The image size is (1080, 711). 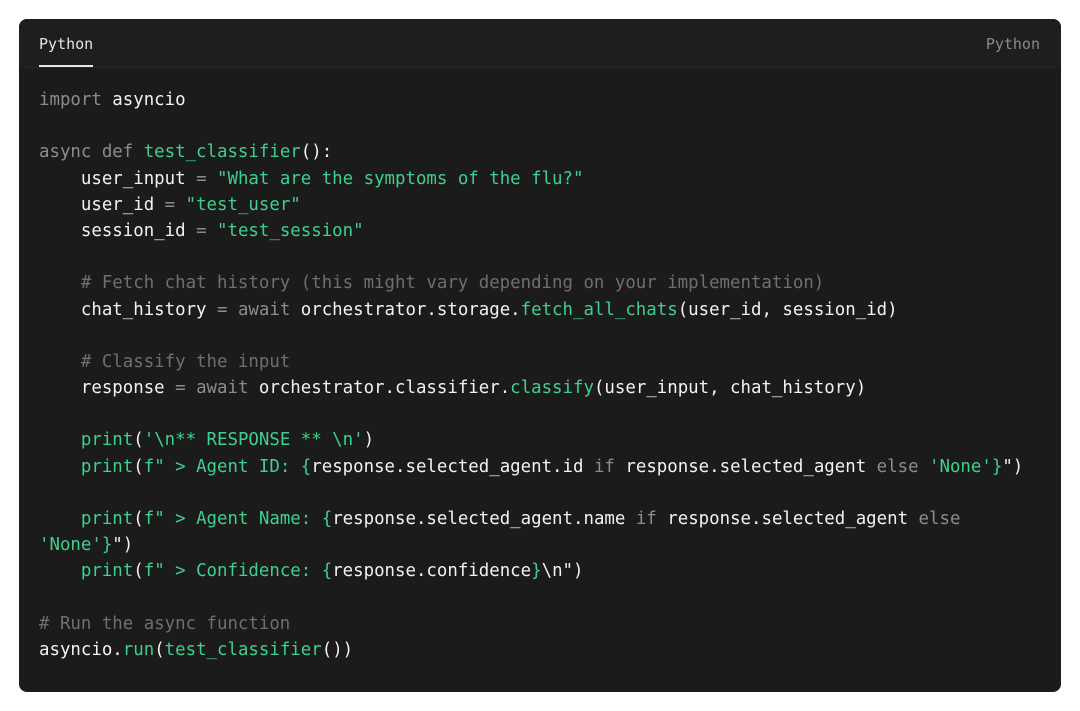 I want to click on code-token-plain: response.confidence, so click(x=432, y=571).